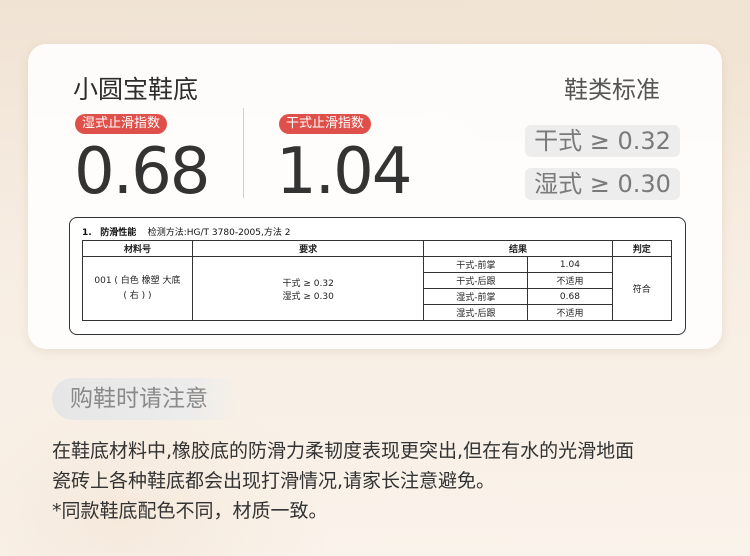 Image resolution: width=750 pixels, height=556 pixels. I want to click on result-position: 干式-前掌, so click(476, 264).